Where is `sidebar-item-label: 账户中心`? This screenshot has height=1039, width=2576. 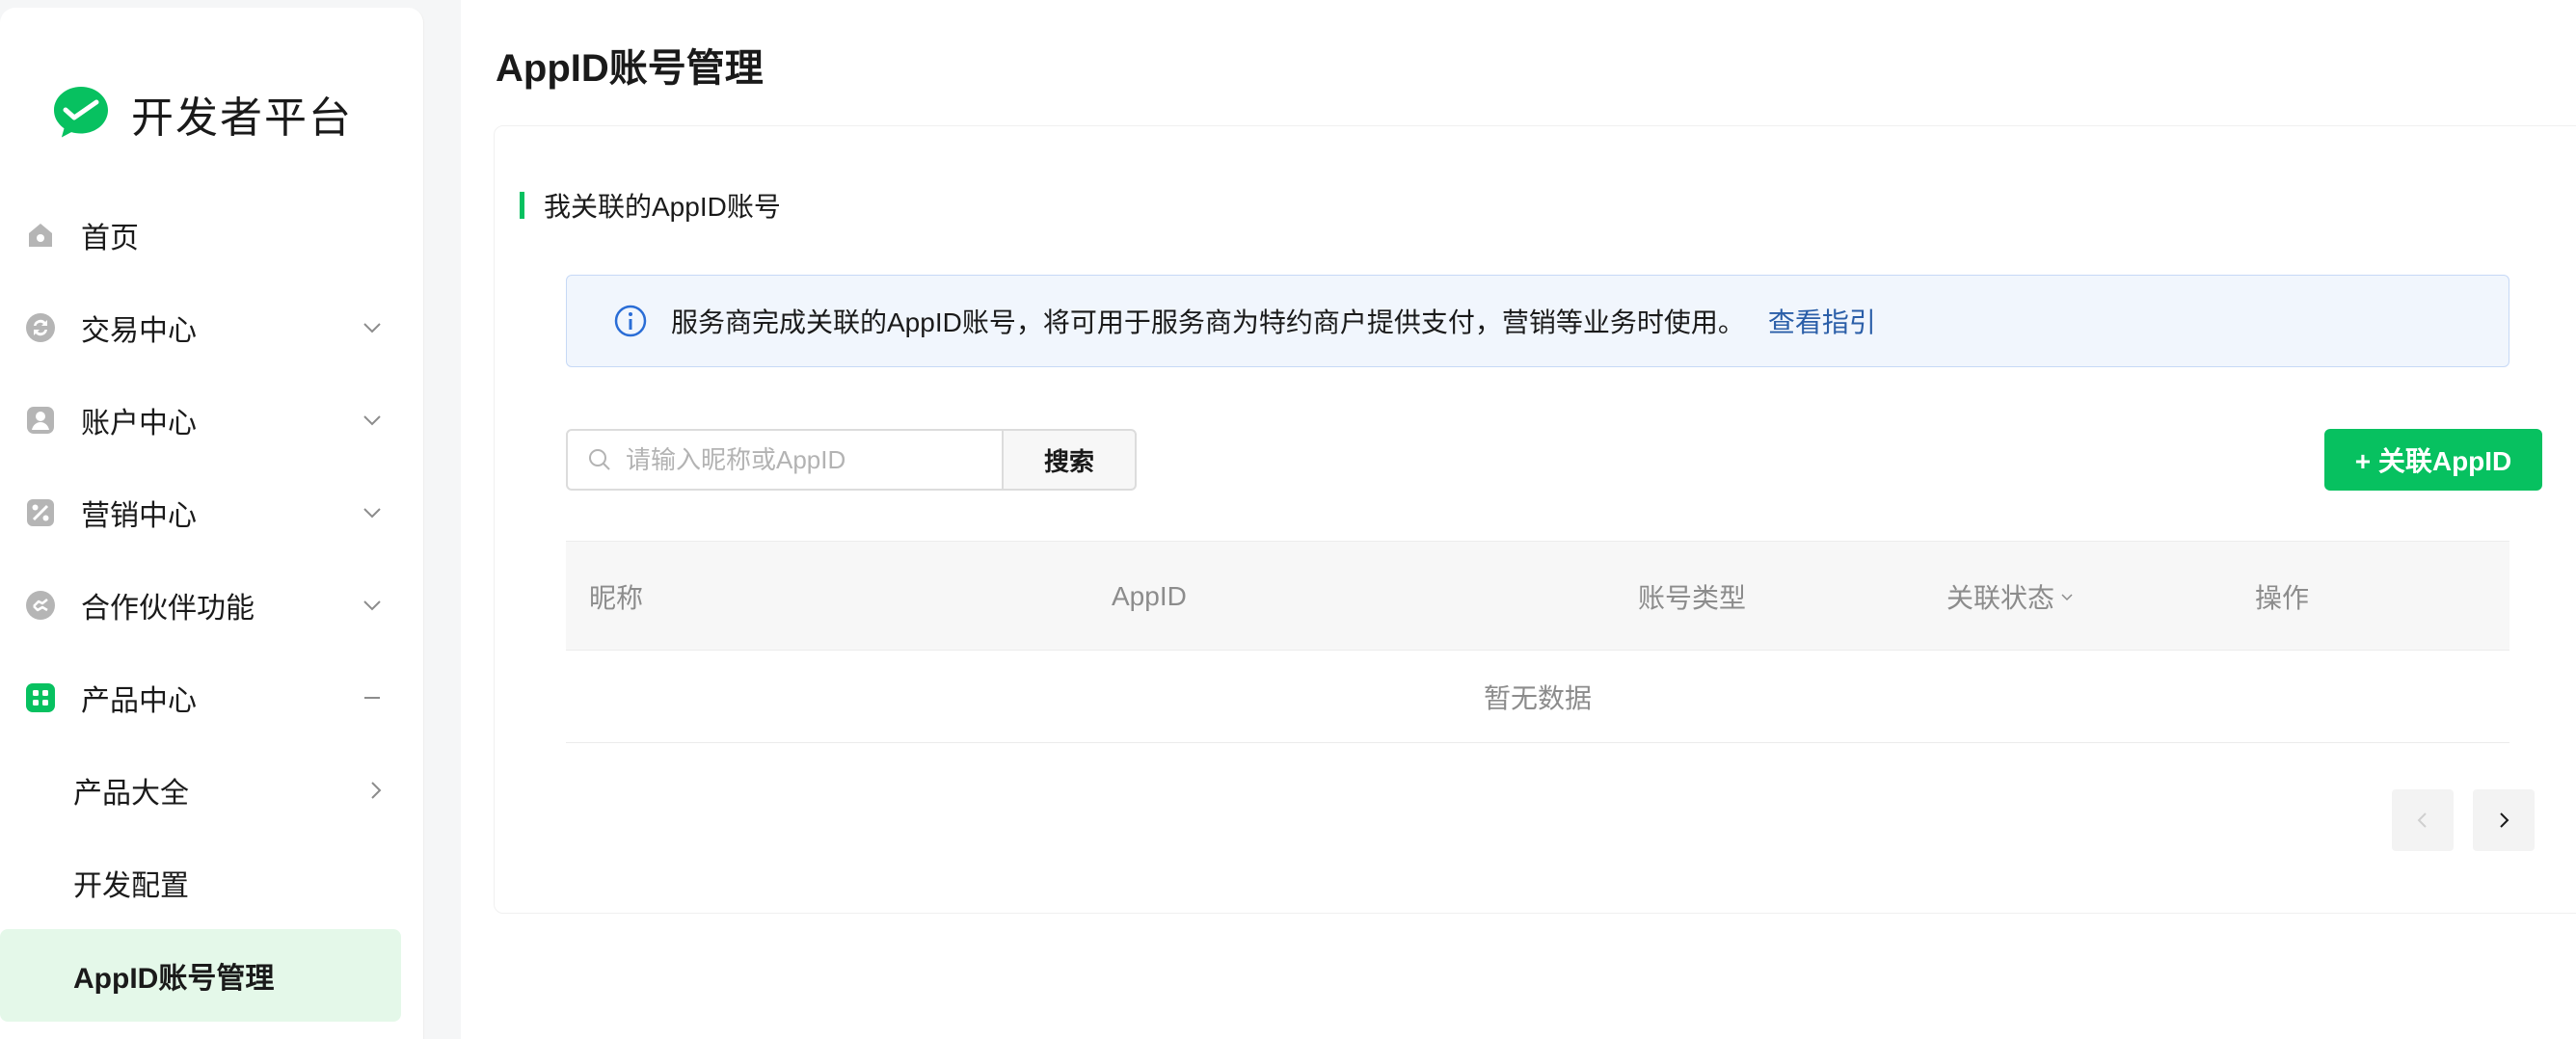
sidebar-item-label: 账户中心 is located at coordinates (139, 424).